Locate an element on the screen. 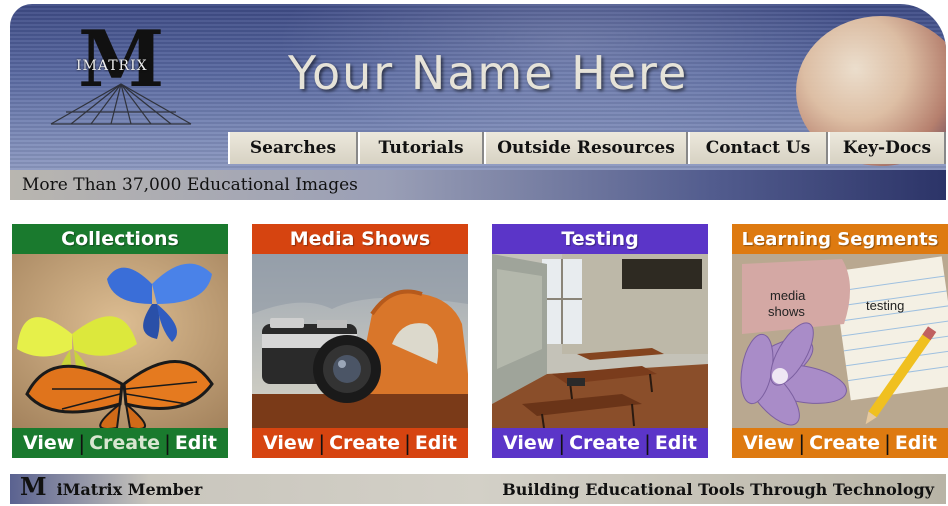 The image size is (948, 506). card-actions-media-shows: View | Create | Edit is located at coordinates (360, 443).